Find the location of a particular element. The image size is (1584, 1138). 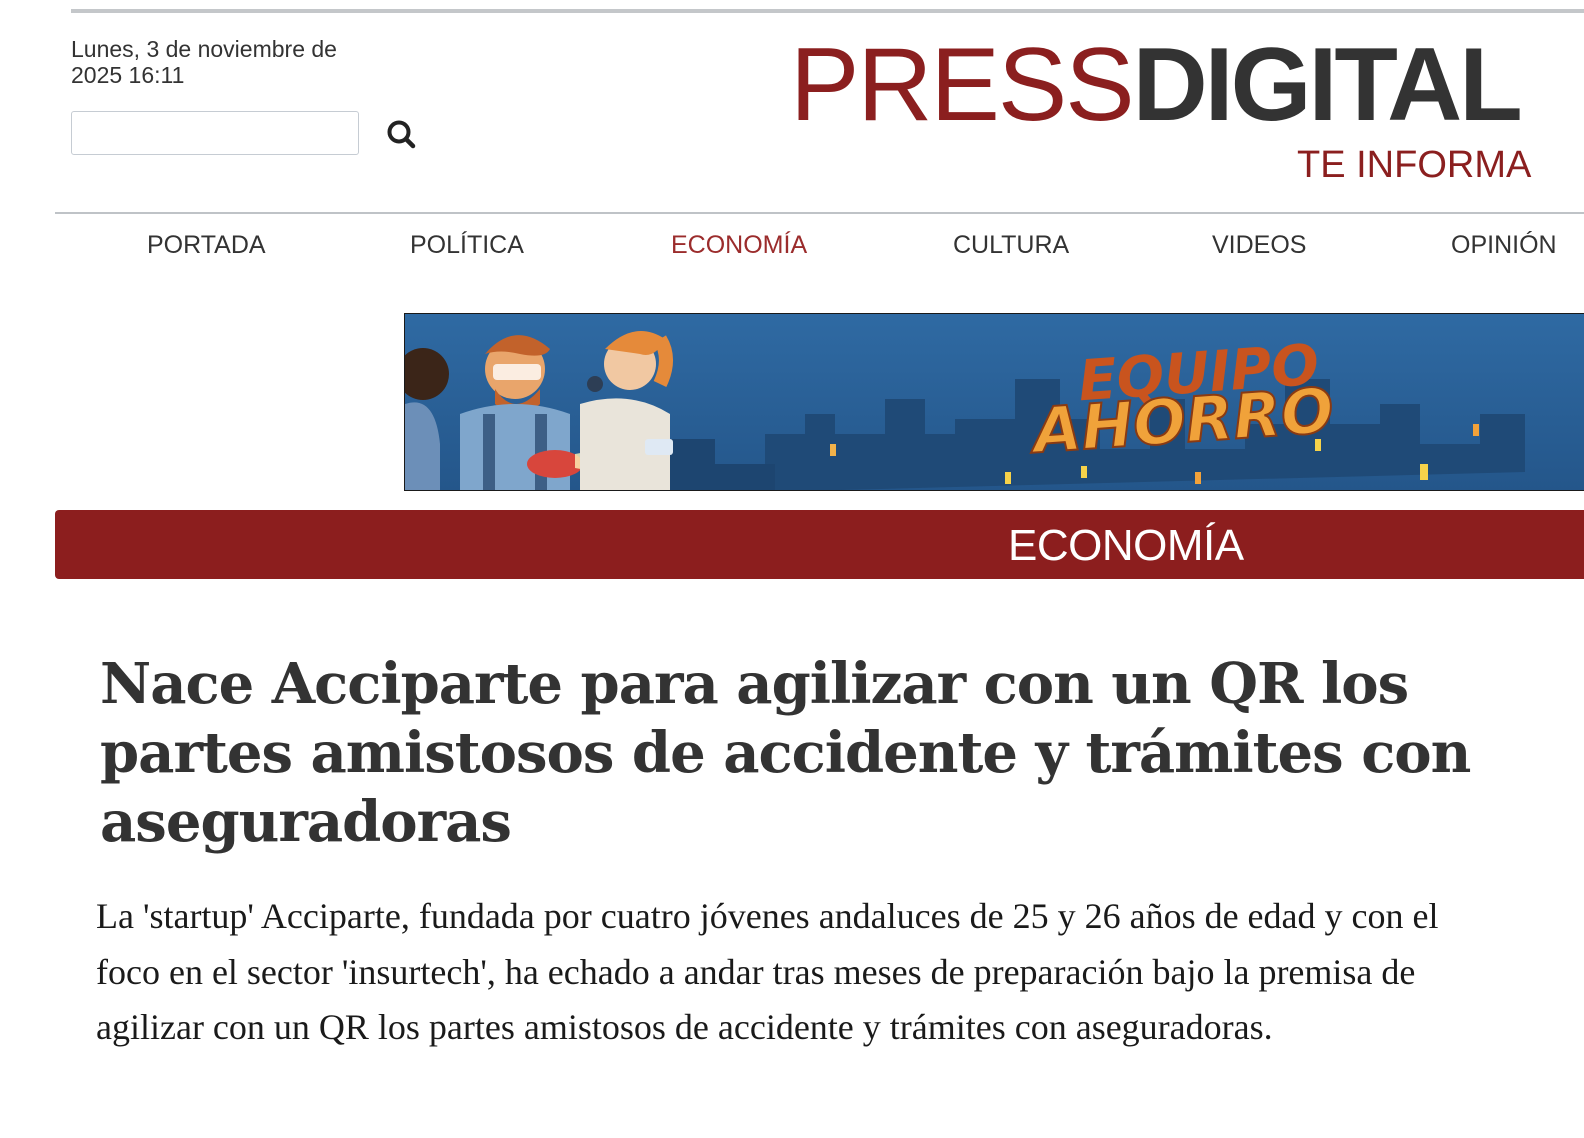

search-input is located at coordinates (215, 133).